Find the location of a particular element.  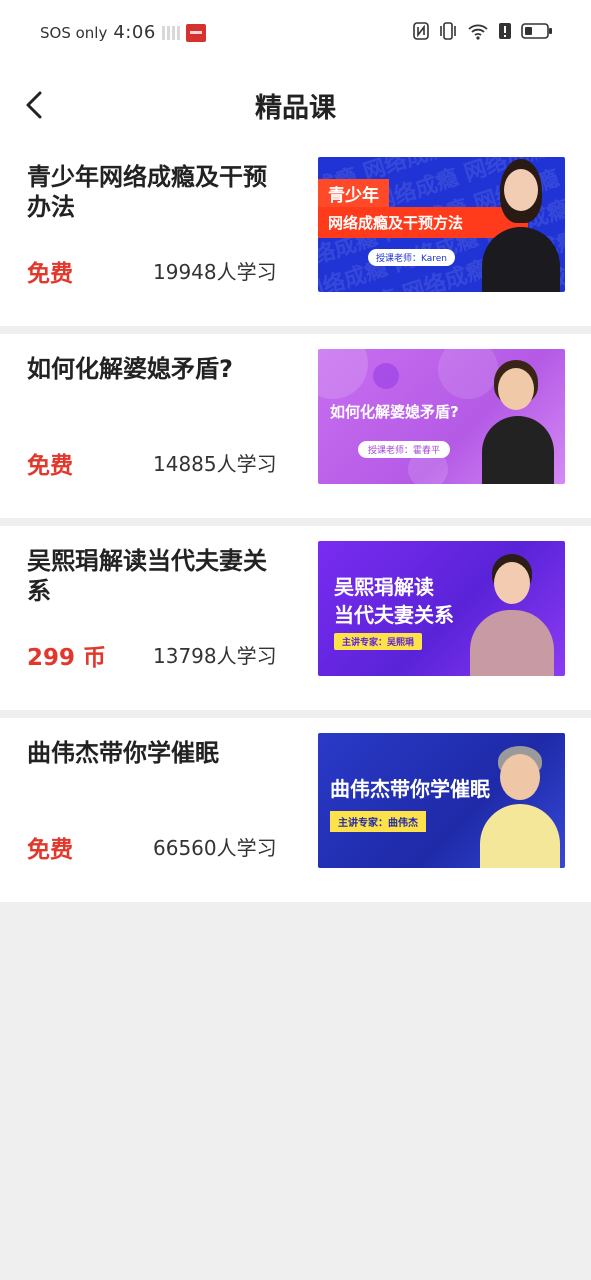

course-thumbnail: 吴熙琄解读 当代夫妻关系 主讲专家：吴熙琄 is located at coordinates (441, 608).